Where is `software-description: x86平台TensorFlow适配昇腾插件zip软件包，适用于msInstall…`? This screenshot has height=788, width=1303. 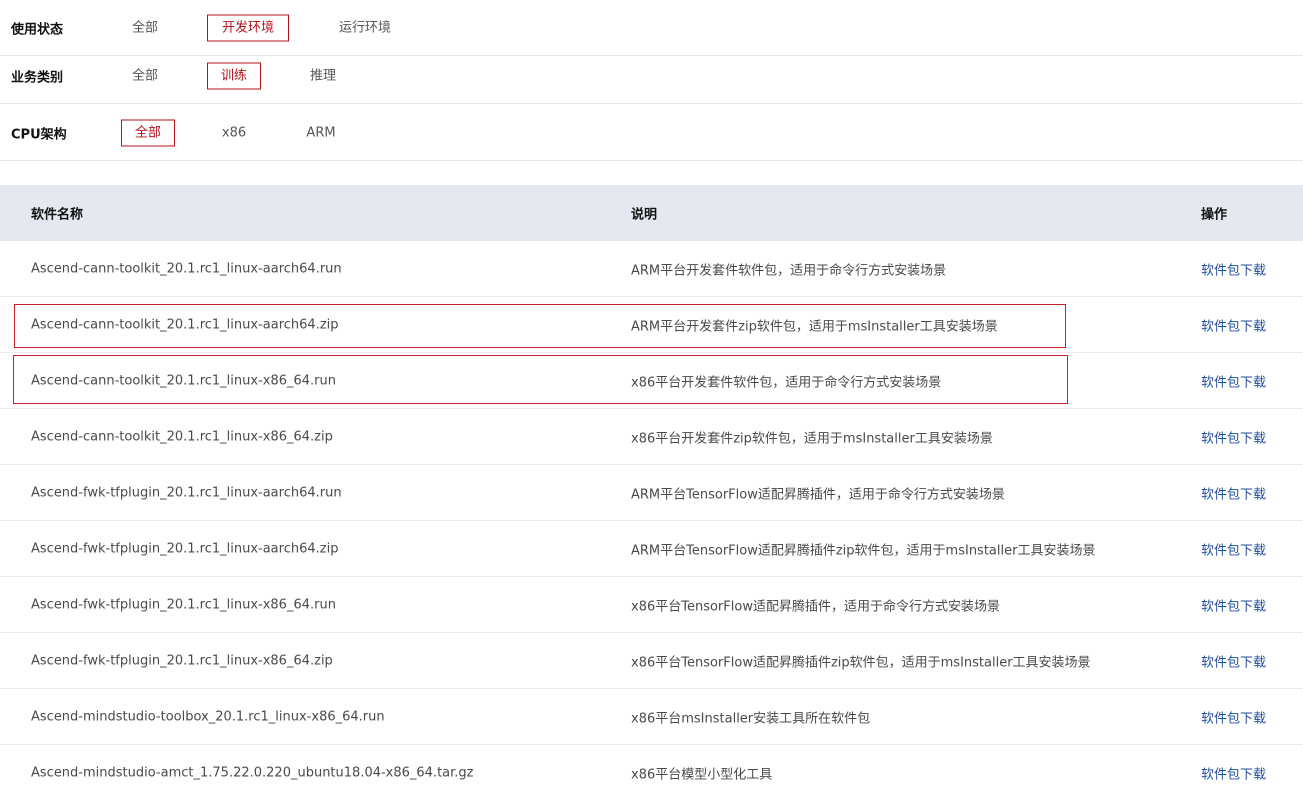 software-description: x86平台TensorFlow适配昇腾插件zip软件包，适用于msInstall… is located at coordinates (861, 662).